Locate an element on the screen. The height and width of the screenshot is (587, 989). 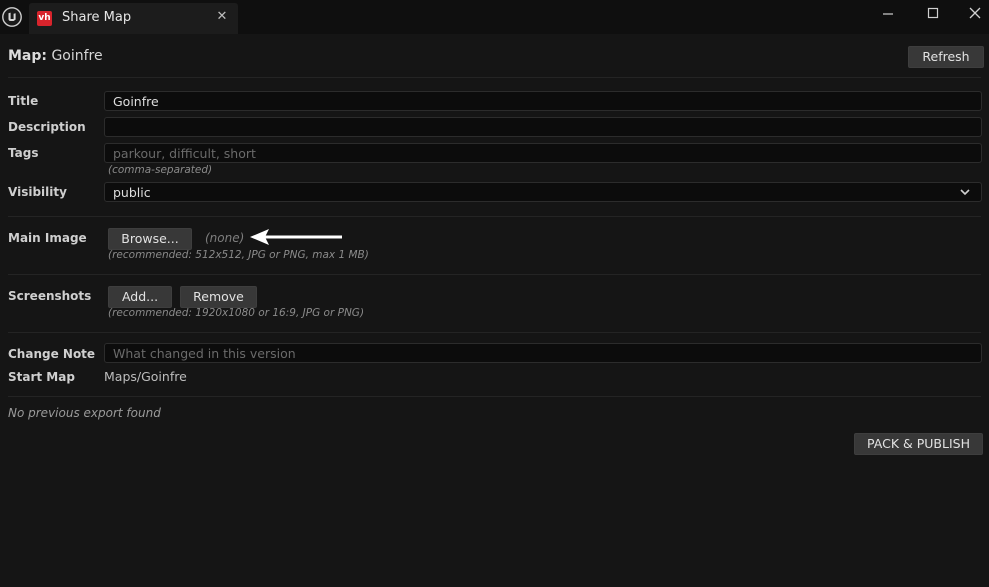
close-icon: ✕ is located at coordinates (222, 17).